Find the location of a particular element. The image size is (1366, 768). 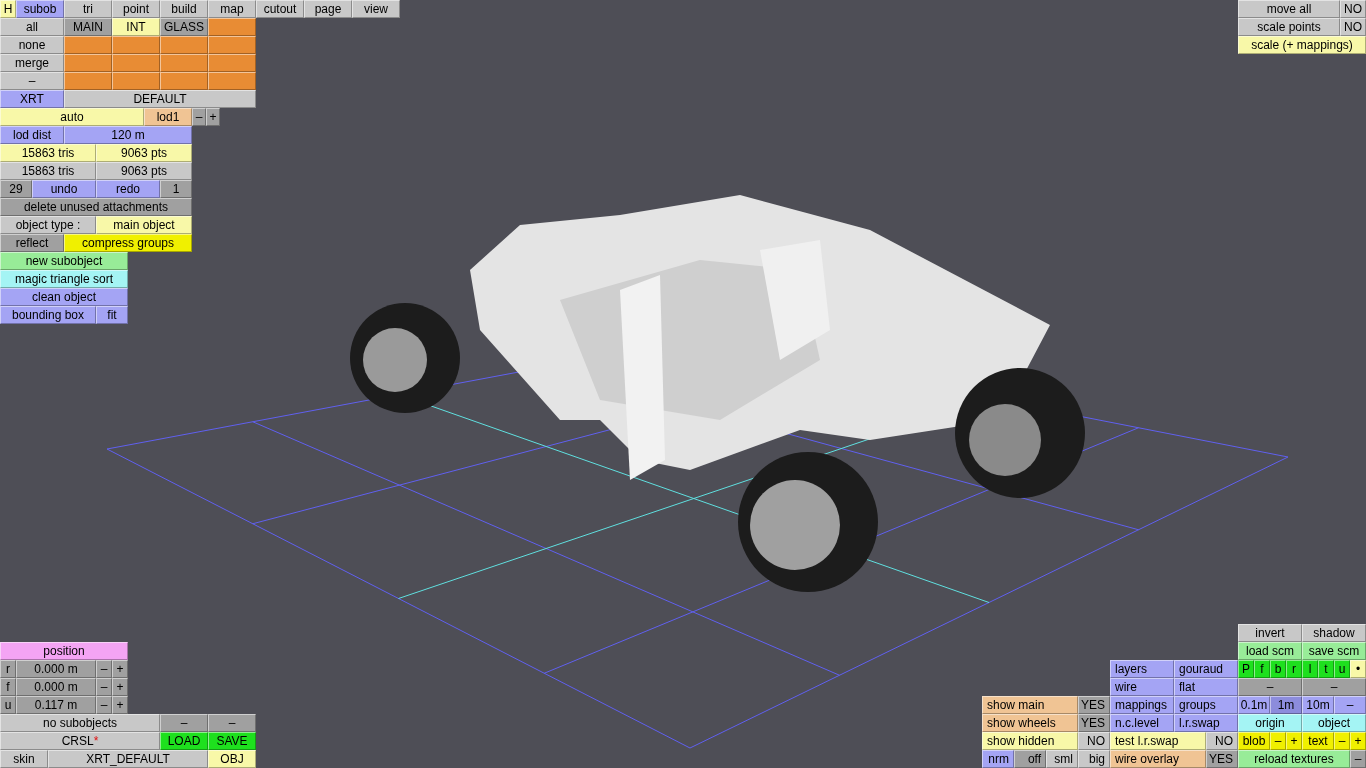

panel-button: blob is located at coordinates (1254, 741).